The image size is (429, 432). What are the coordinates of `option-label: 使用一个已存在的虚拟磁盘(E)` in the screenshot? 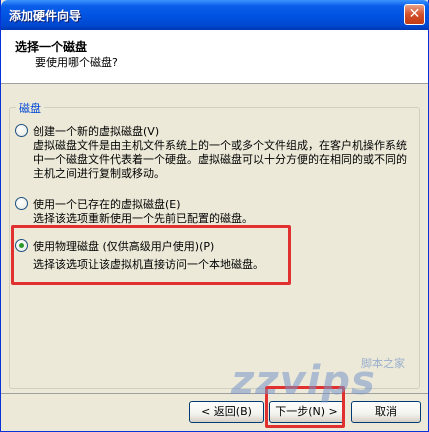 It's located at (107, 204).